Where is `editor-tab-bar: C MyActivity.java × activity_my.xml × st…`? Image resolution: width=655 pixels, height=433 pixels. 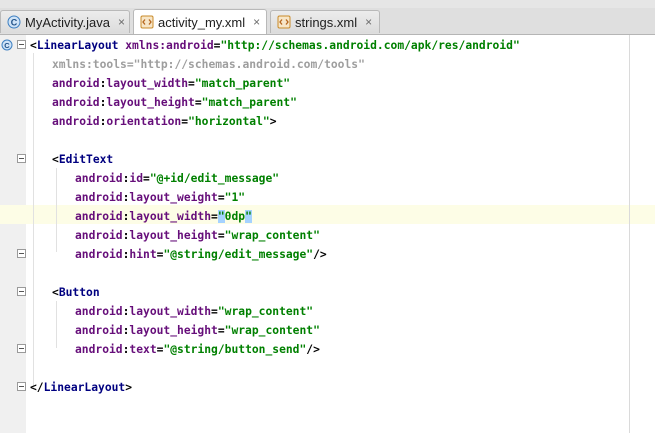 editor-tab-bar: C MyActivity.java × activity_my.xml × st… is located at coordinates (327, 21).